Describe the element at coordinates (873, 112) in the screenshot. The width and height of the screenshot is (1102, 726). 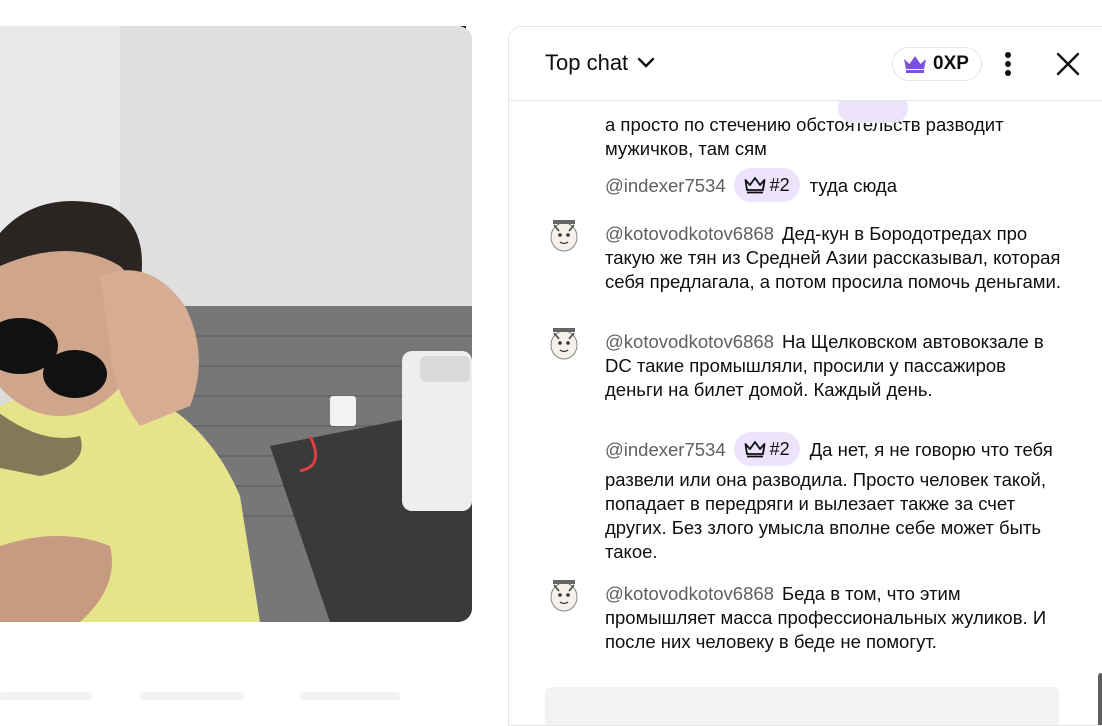
I see `user-badge-partial` at that location.